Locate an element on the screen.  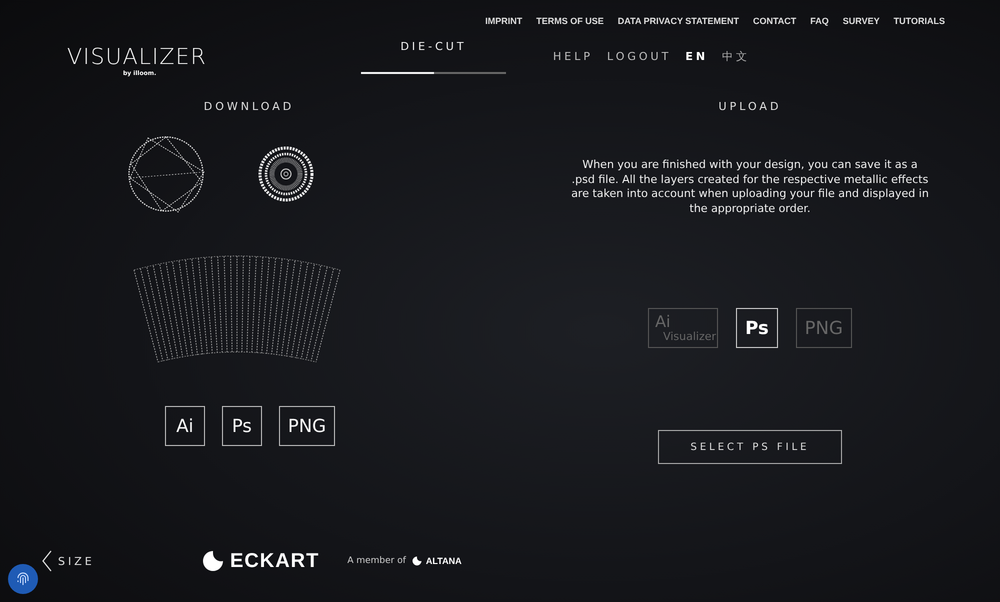
member-text: A member of is located at coordinates (376, 561).